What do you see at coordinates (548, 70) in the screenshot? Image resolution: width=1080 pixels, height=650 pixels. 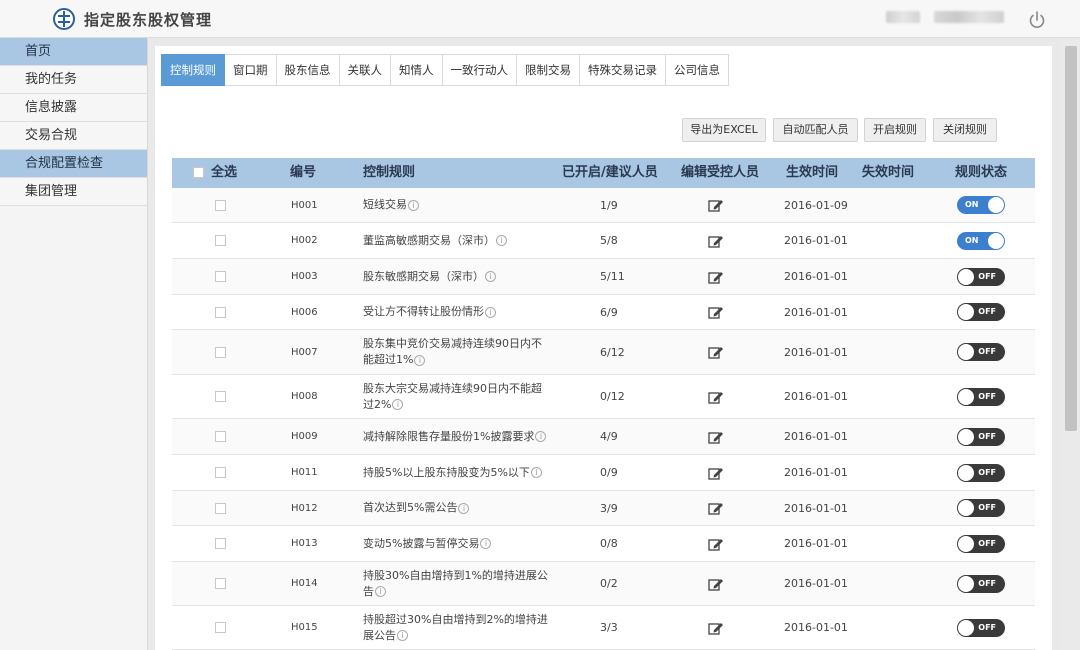 I see `tab: 限制交易` at bounding box center [548, 70].